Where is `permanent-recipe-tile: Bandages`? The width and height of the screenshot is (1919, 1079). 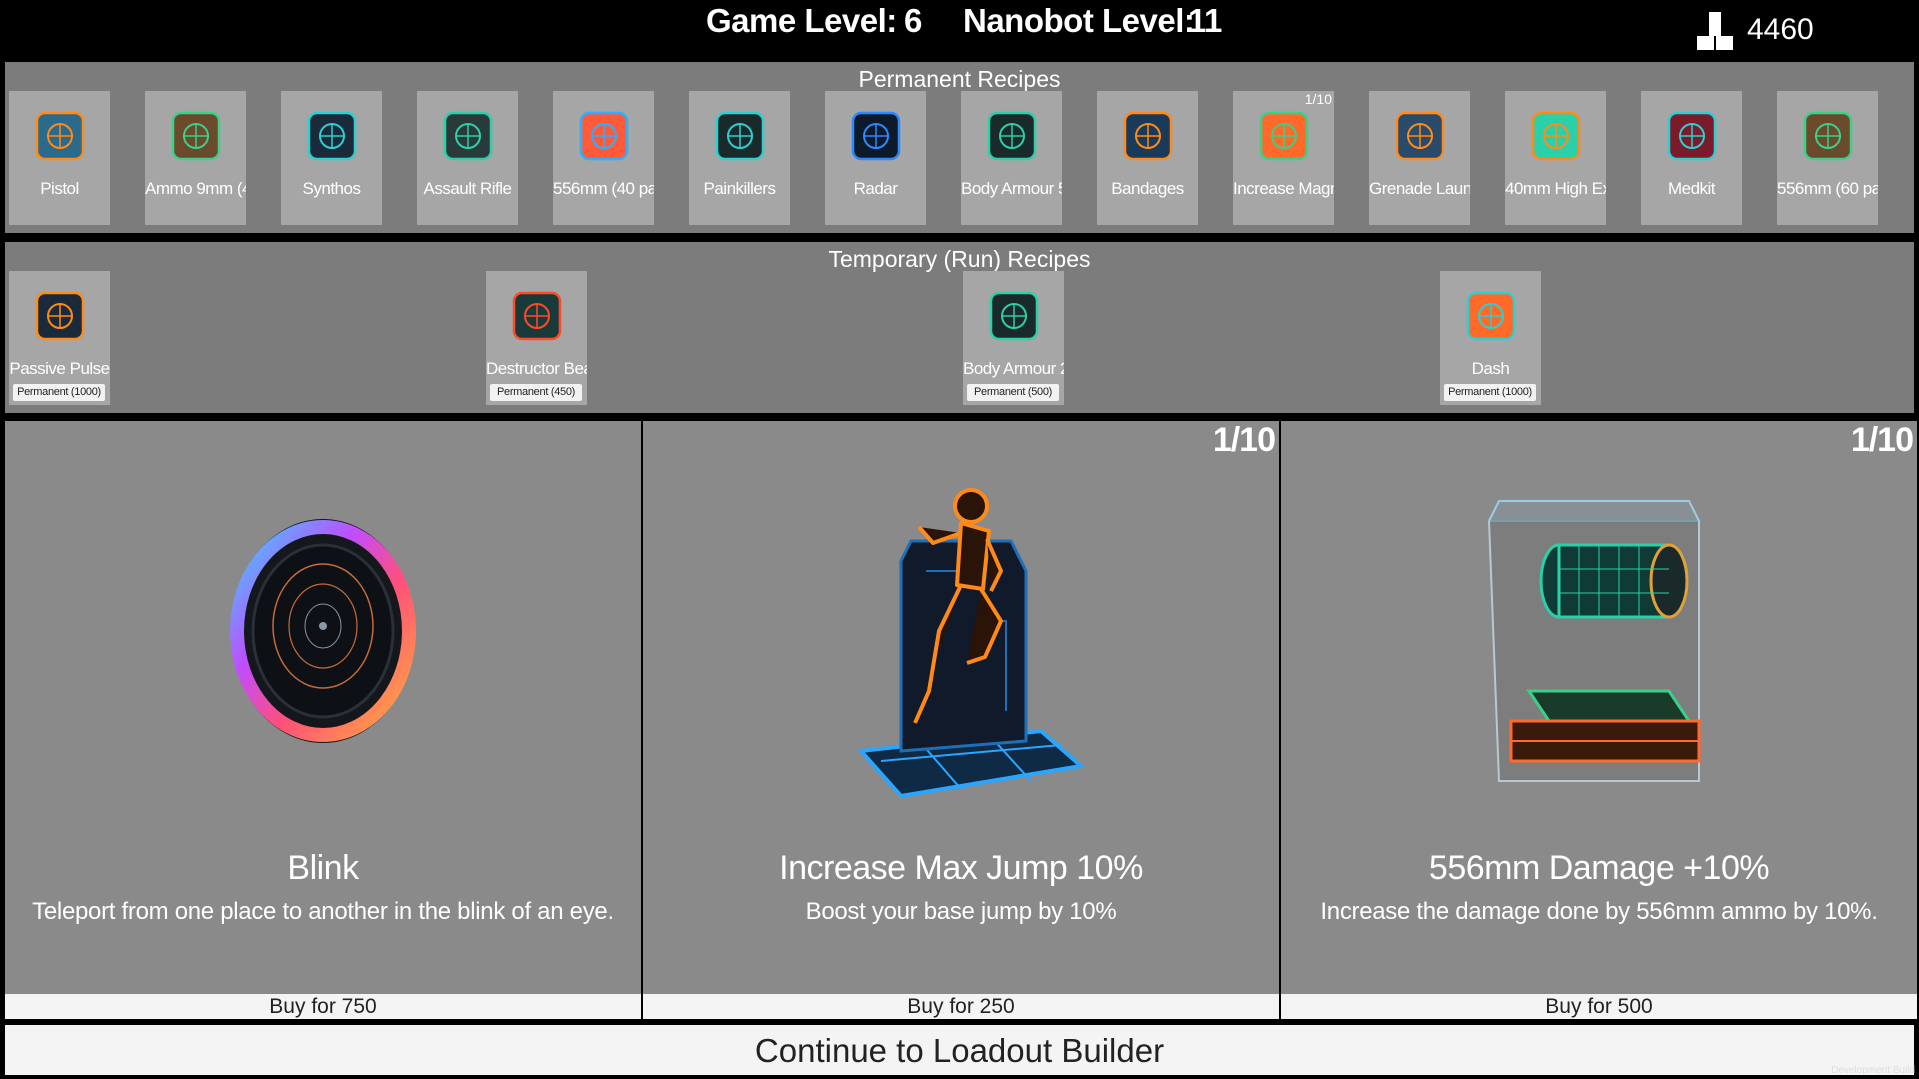 permanent-recipe-tile: Bandages is located at coordinates (1147, 158).